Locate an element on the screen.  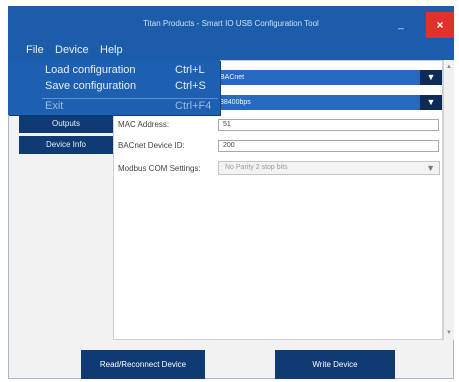
sidebar-item-device-info: Device Info is located at coordinates (66, 145).